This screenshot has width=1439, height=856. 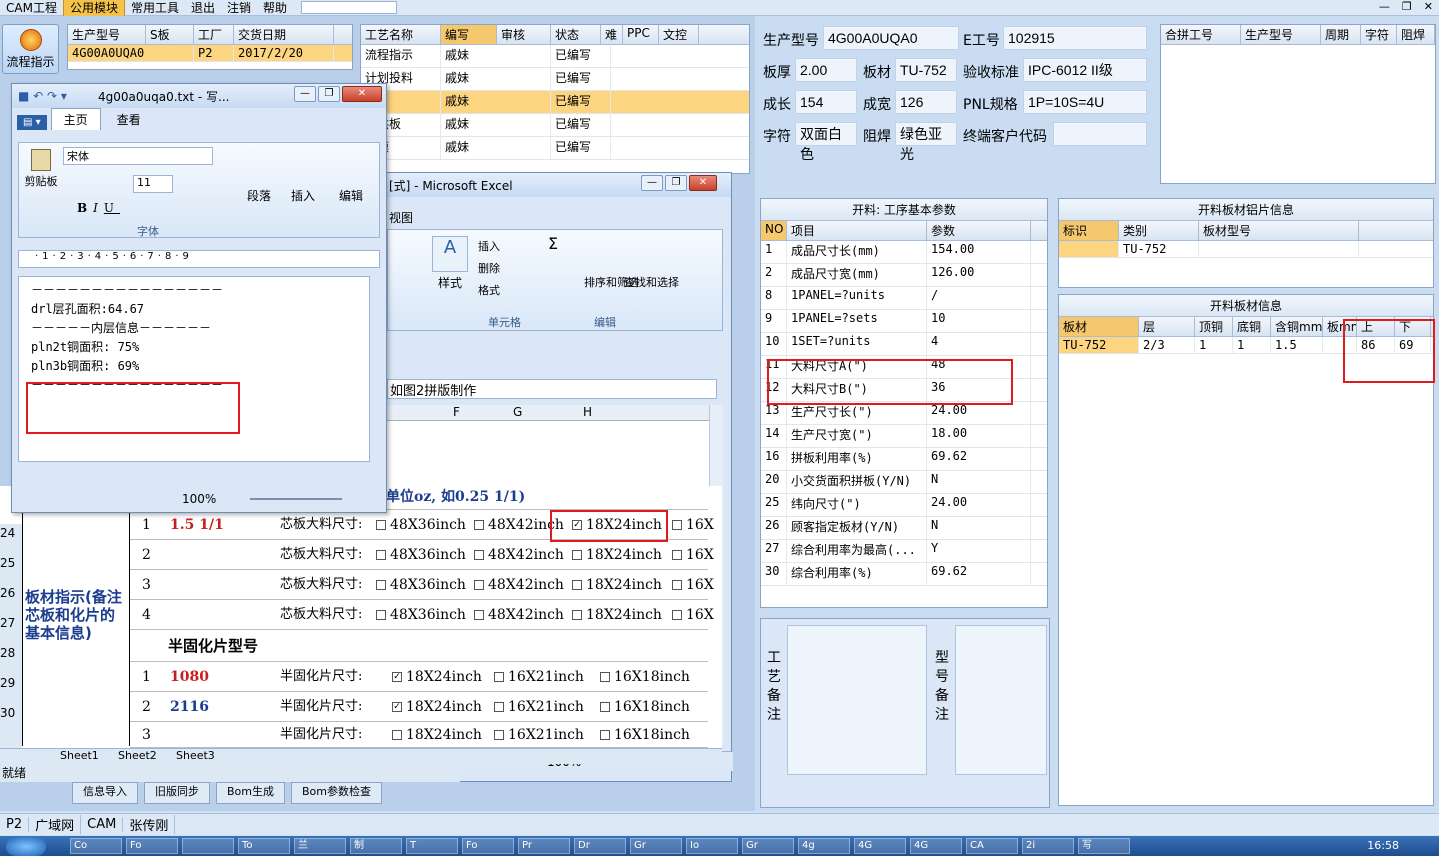 I want to click on start-button, so click(x=26, y=846).